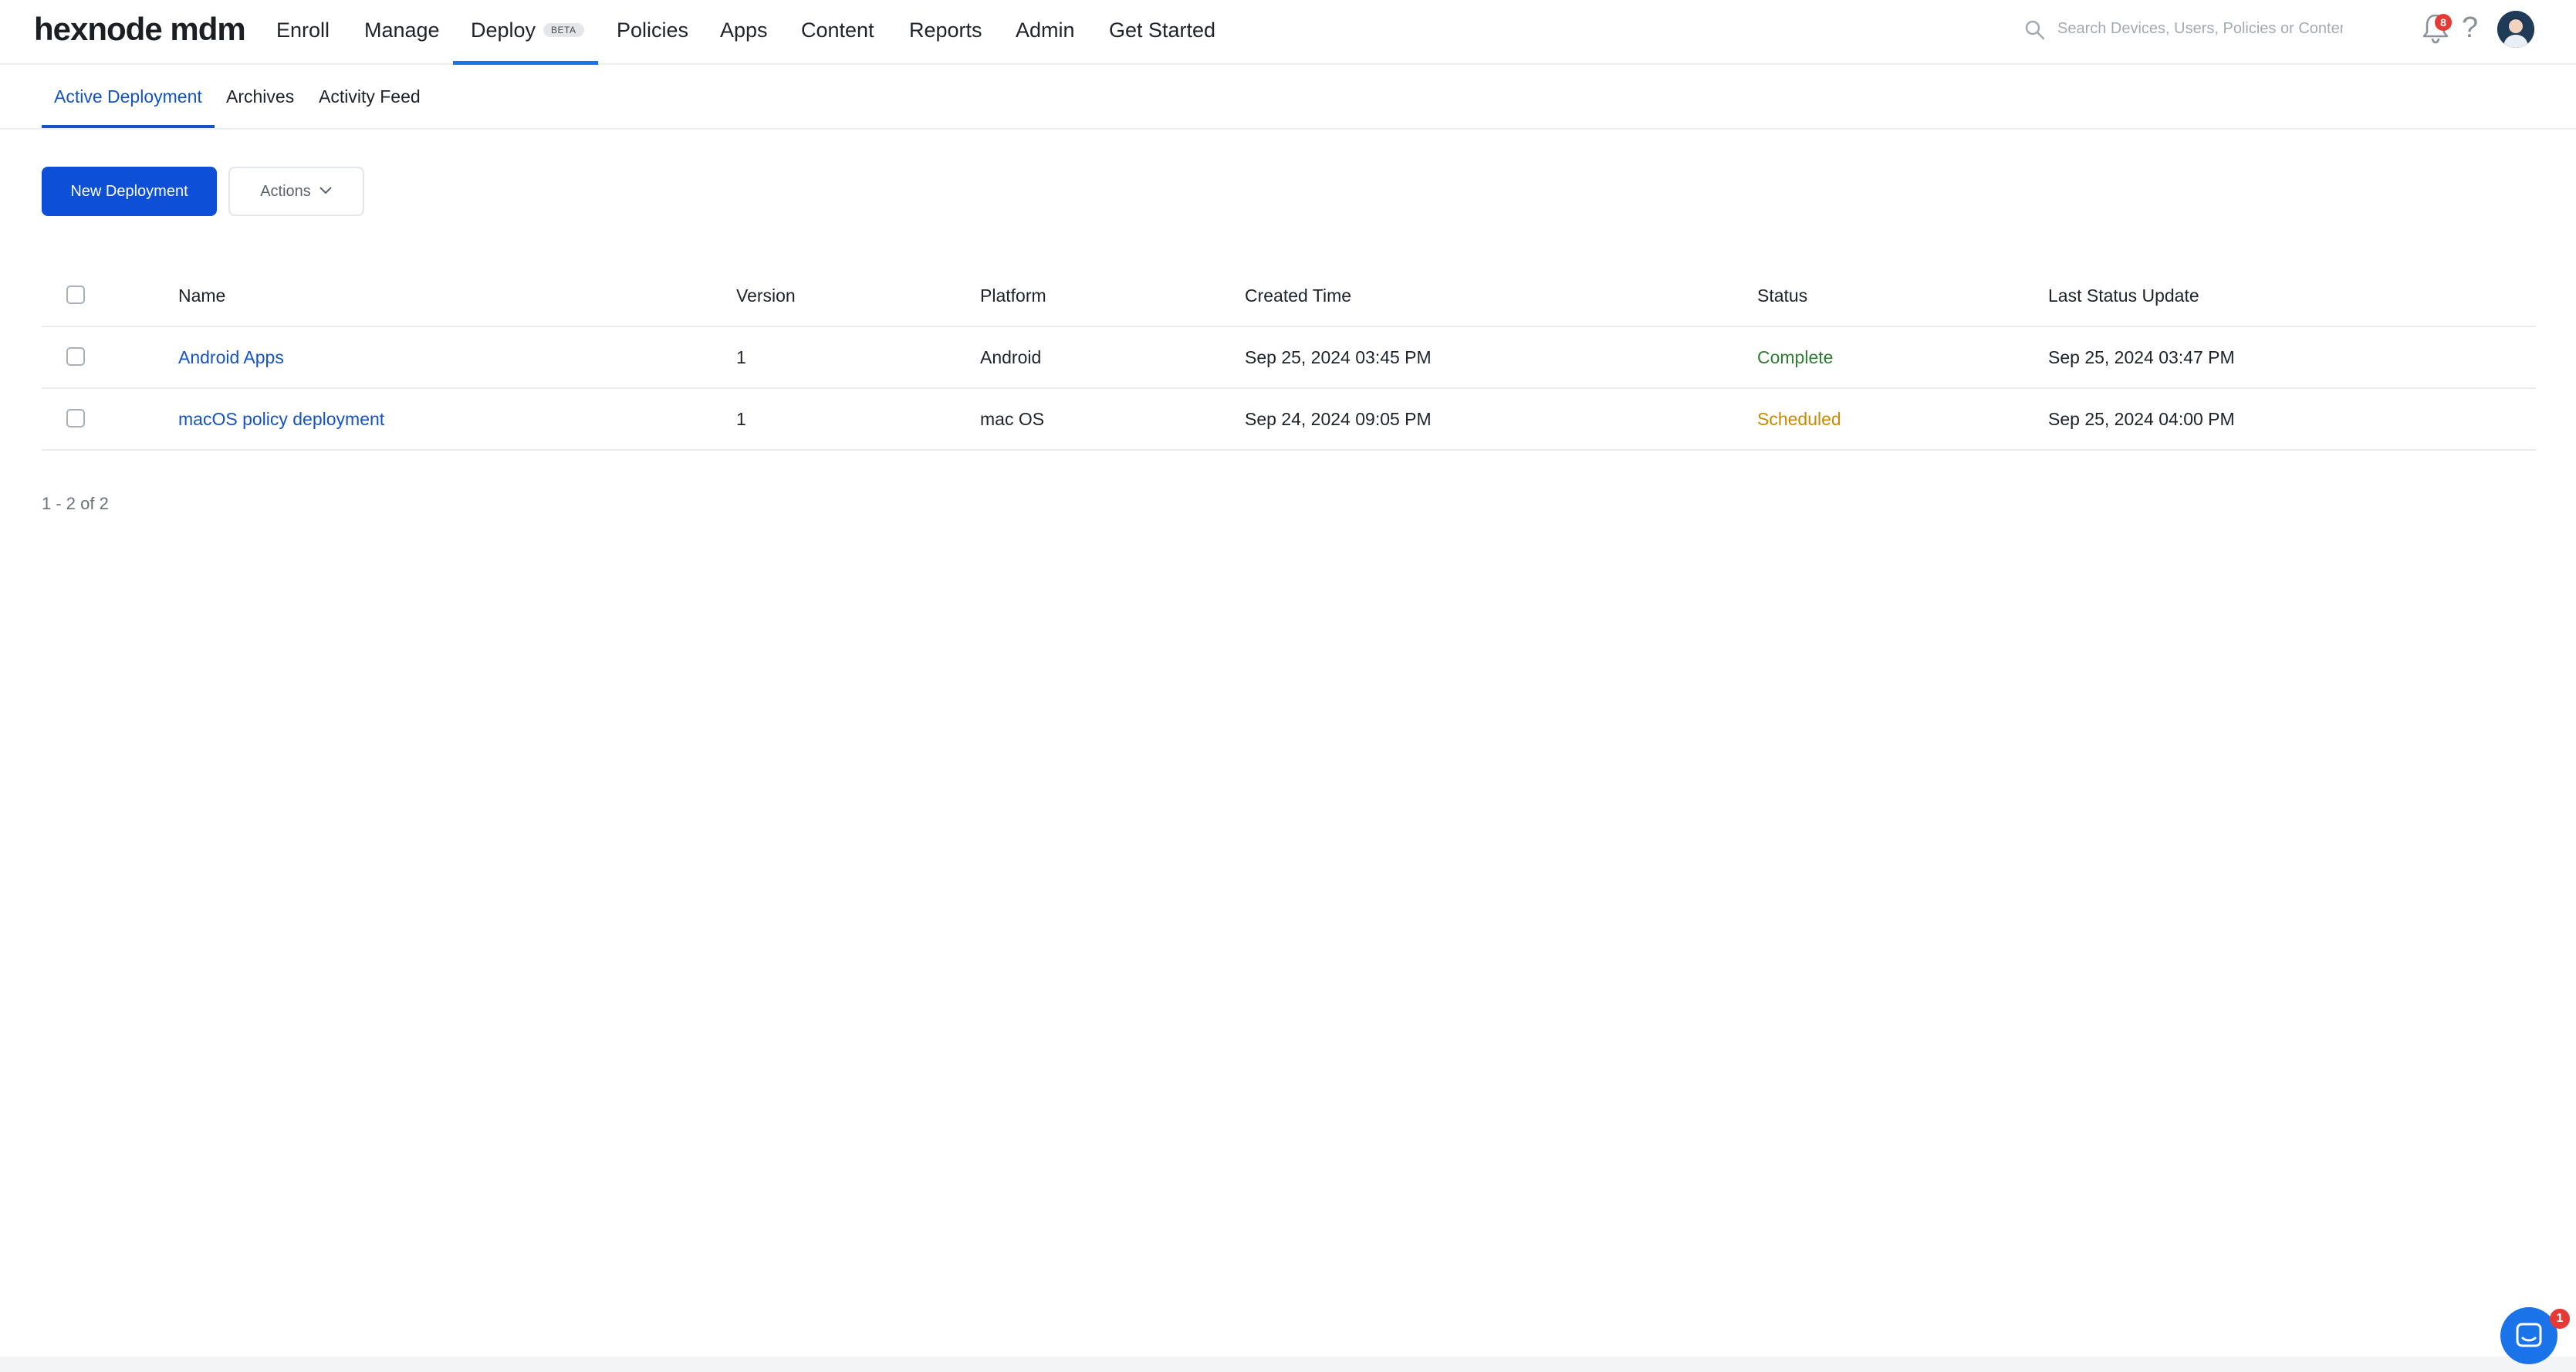 The width and height of the screenshot is (2576, 1372). Describe the element at coordinates (563, 29) in the screenshot. I see `beta-badge: BETA` at that location.